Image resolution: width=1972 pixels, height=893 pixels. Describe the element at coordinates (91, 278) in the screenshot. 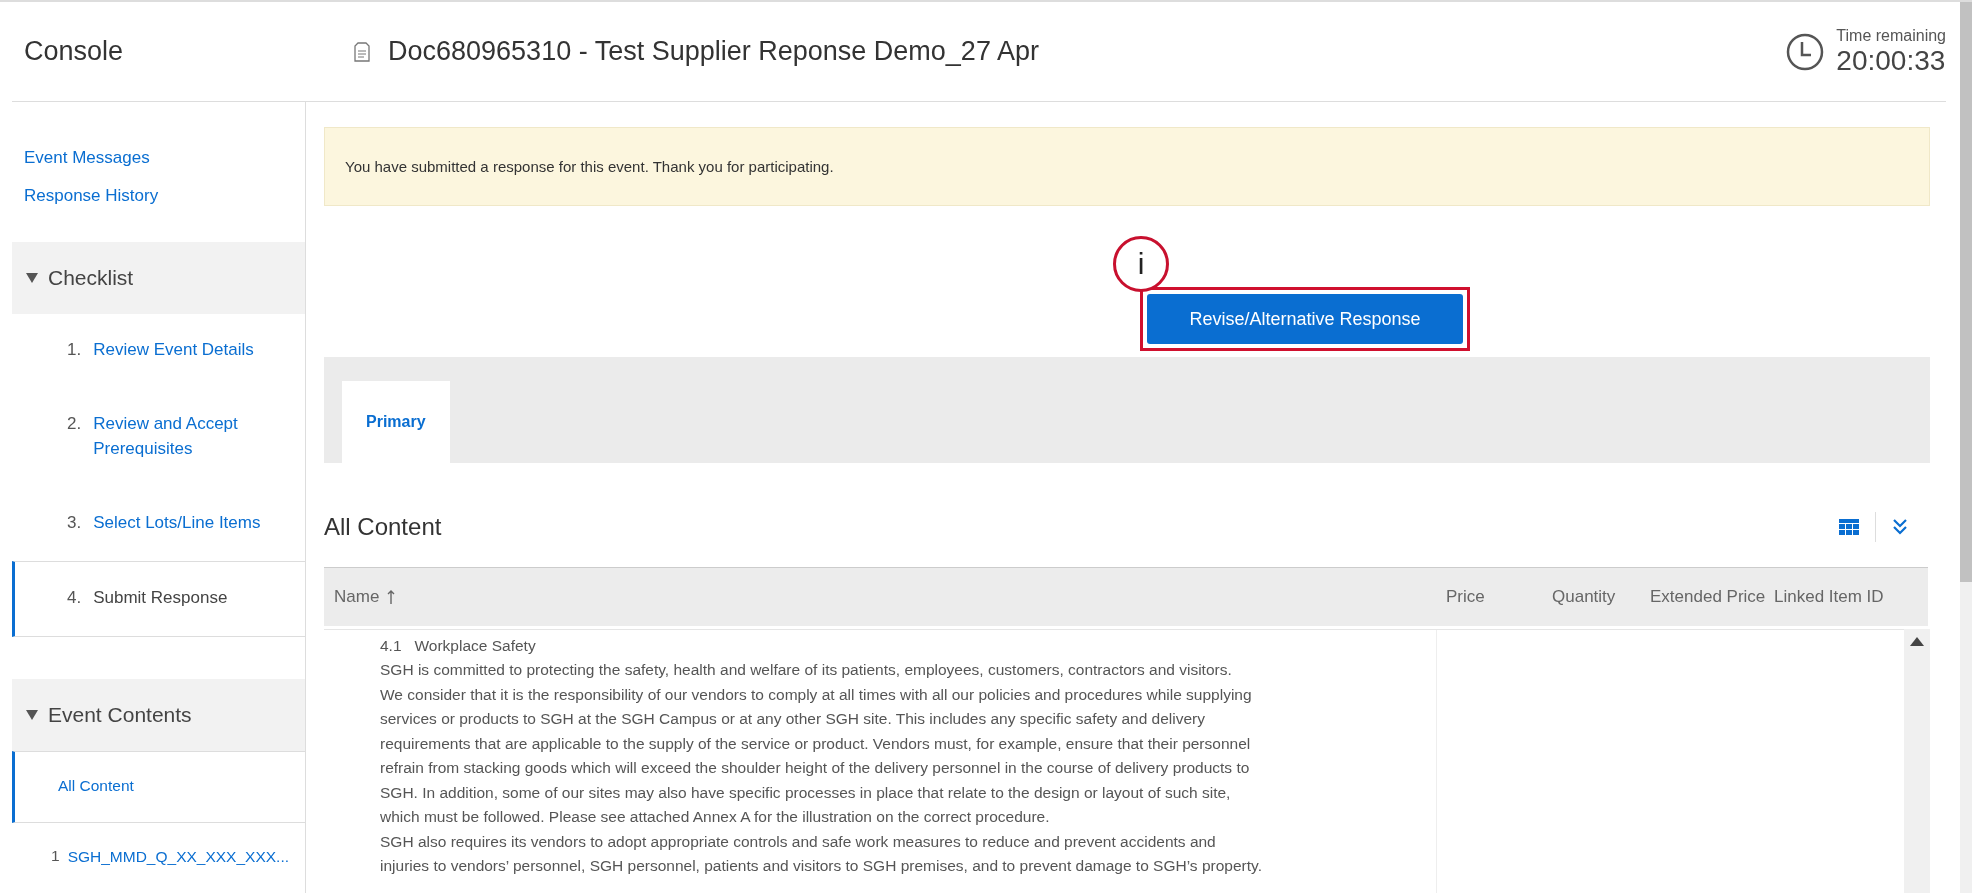

I see `section-title: Checklist` at that location.